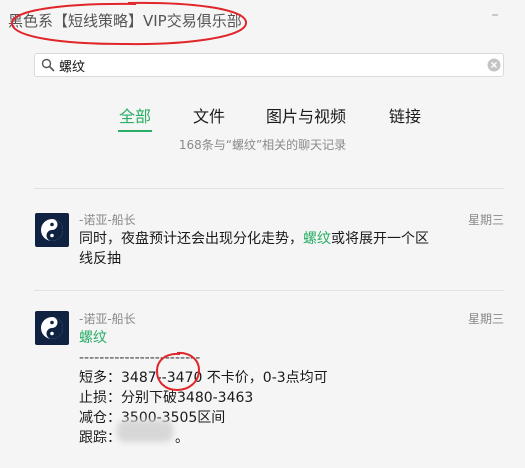 The width and height of the screenshot is (525, 468). I want to click on message-text-line: 跟踪：, so click(100, 438).